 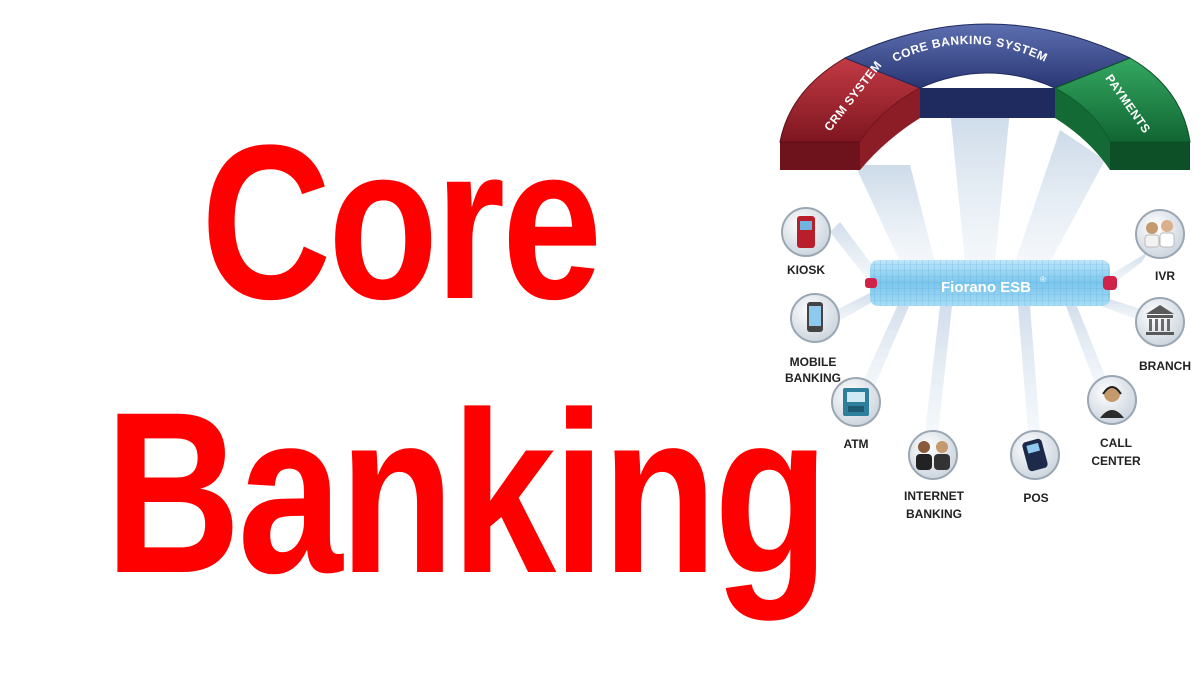 What do you see at coordinates (1163, 335) in the screenshot?
I see `node-branch: BRANCH` at bounding box center [1163, 335].